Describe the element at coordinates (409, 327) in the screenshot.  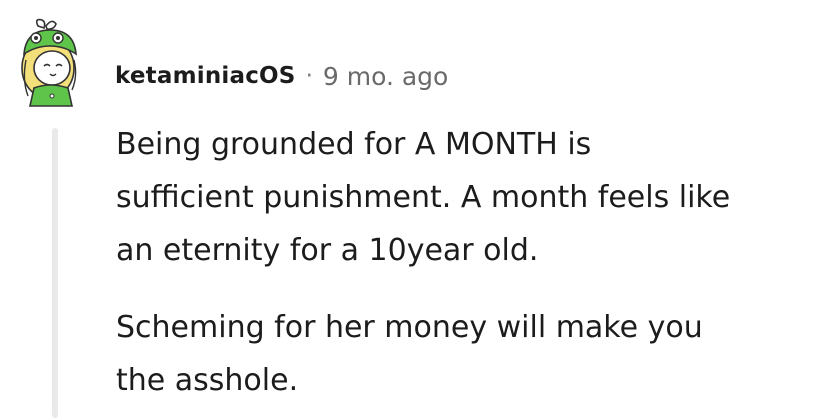
I see `comment-line: Scheming for her money will make you` at that location.